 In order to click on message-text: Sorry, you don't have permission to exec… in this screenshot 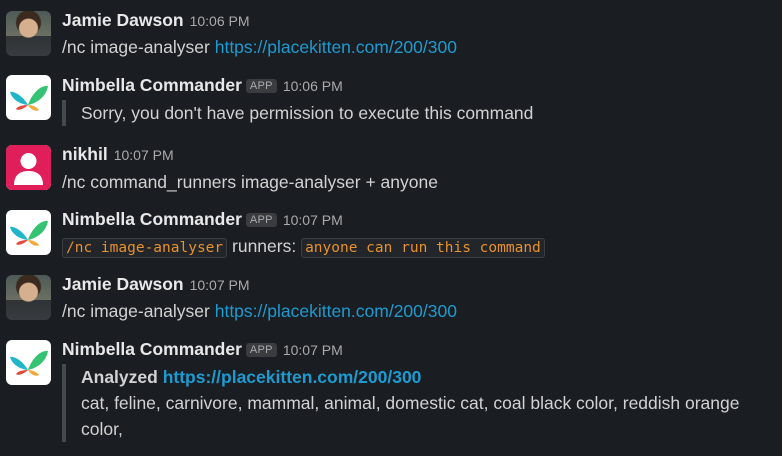, I will do `click(307, 113)`.